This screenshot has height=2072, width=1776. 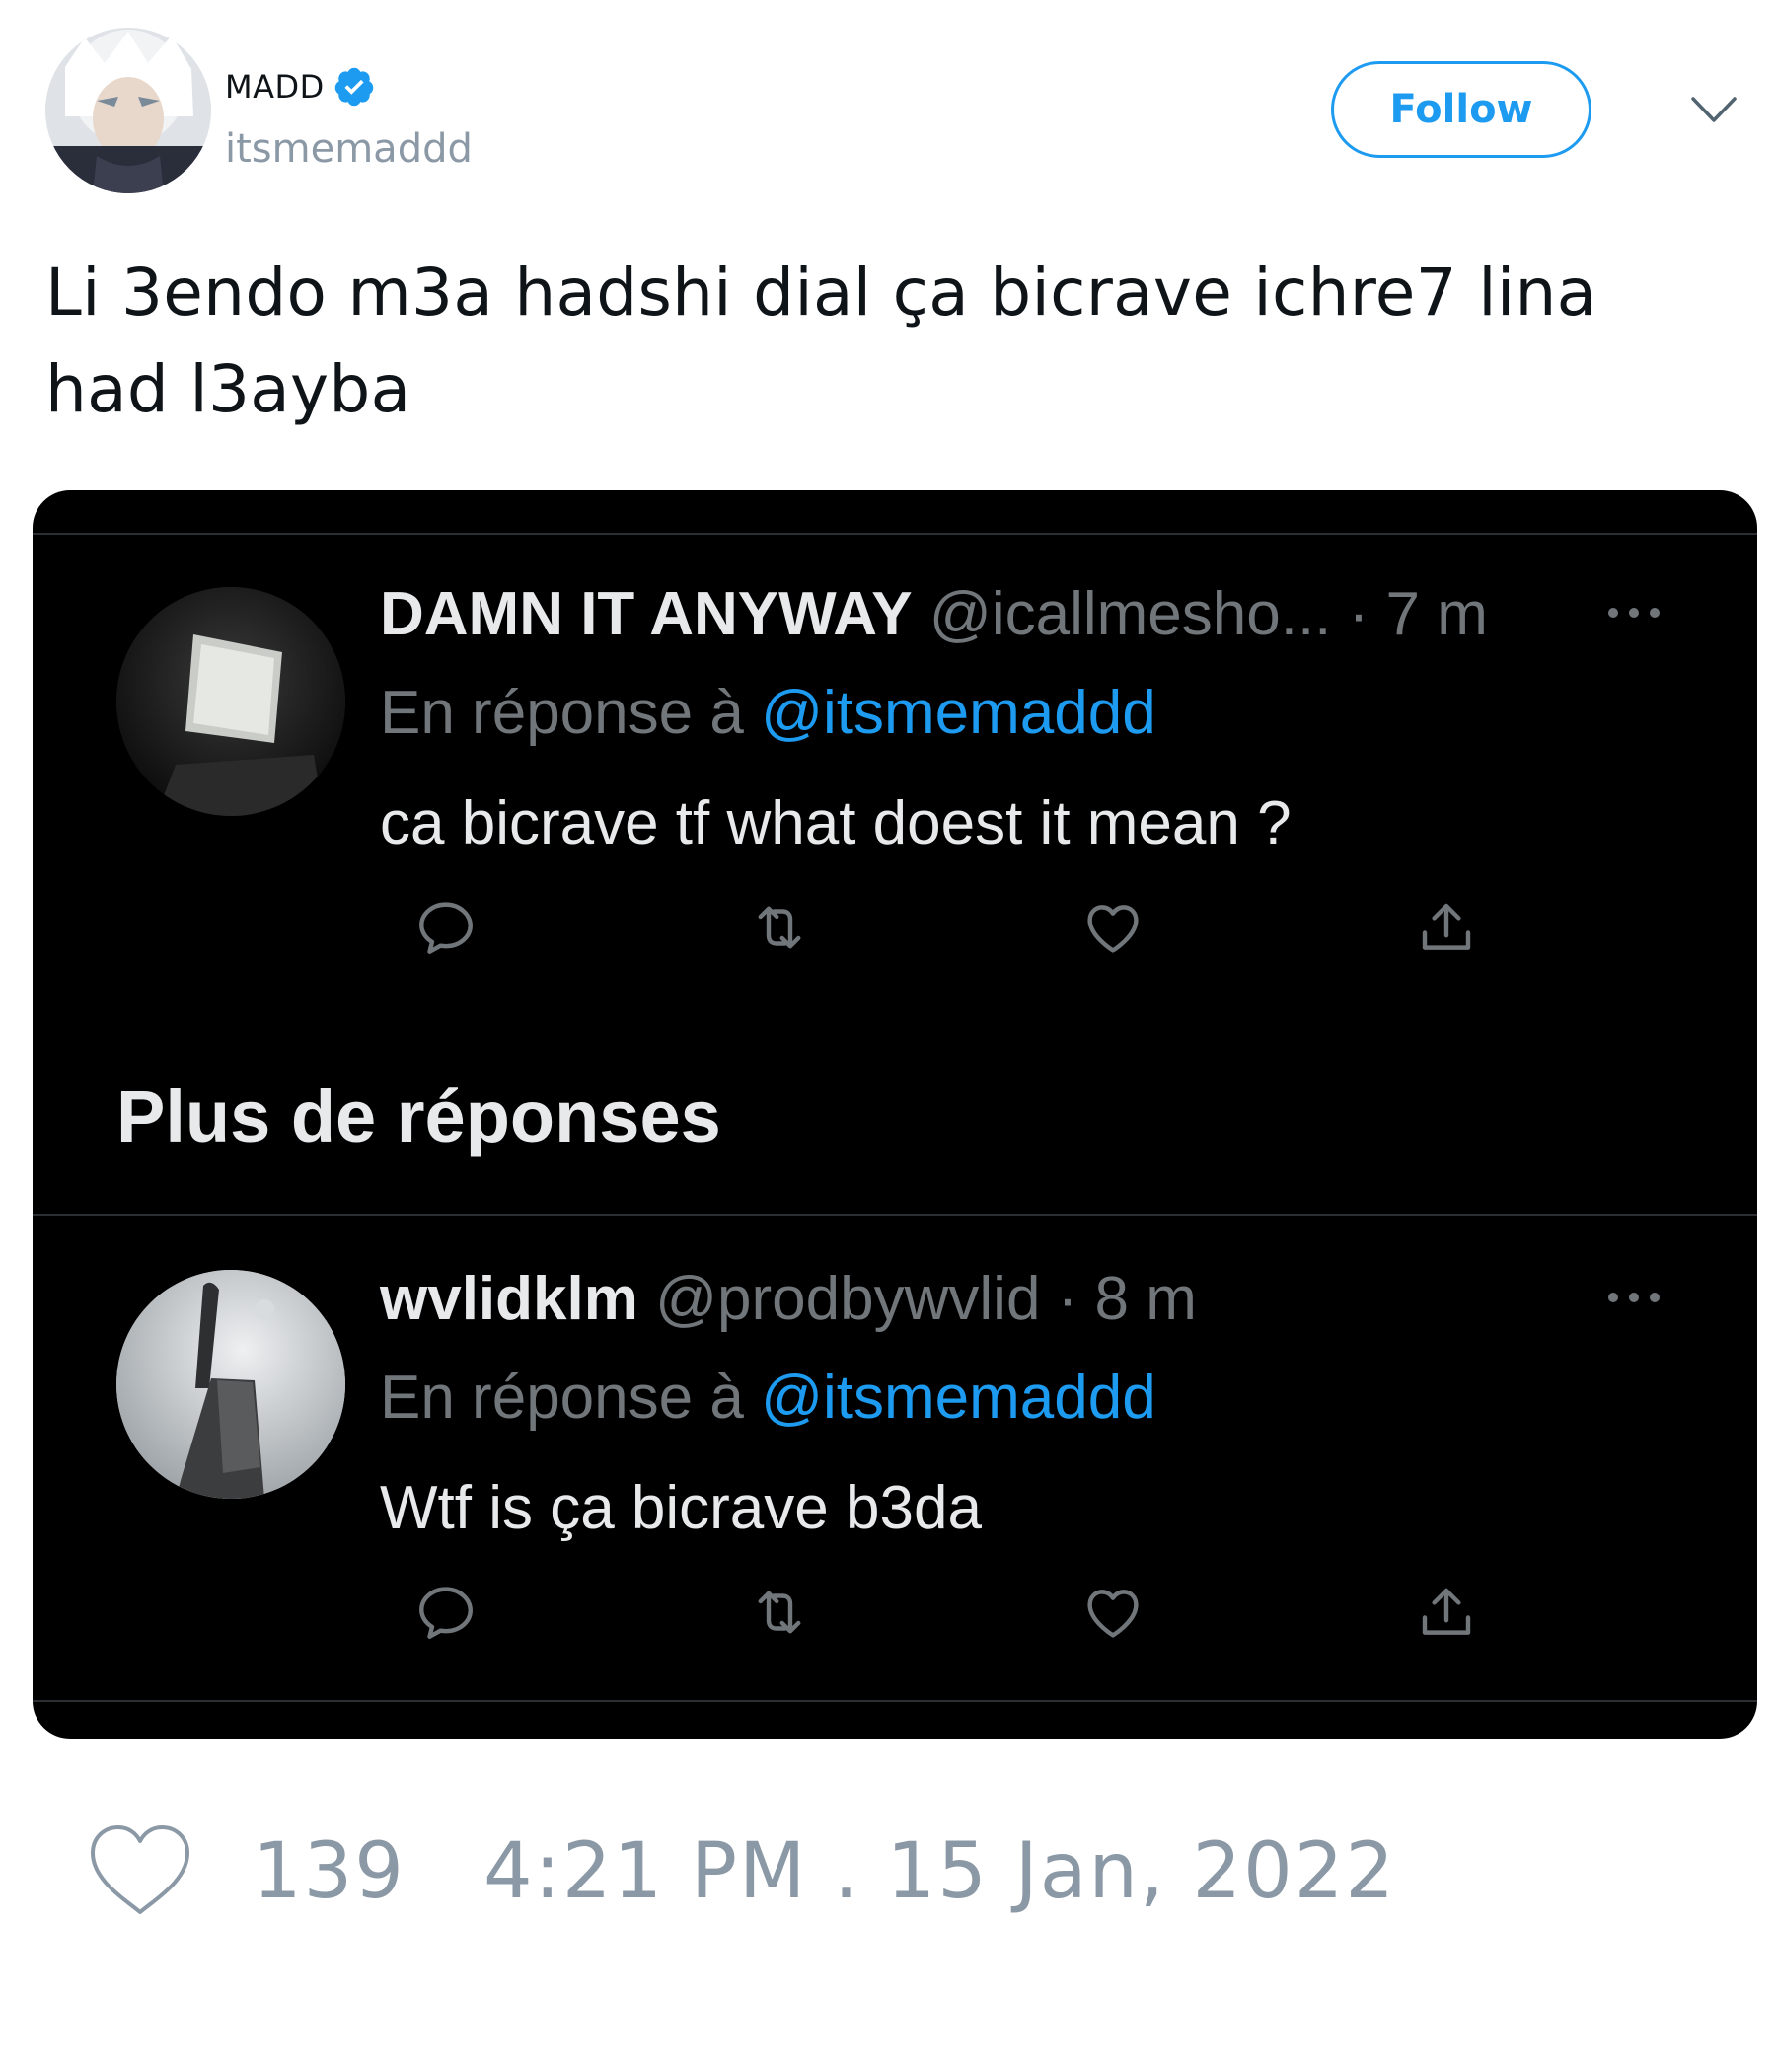 I want to click on author-name-row: MADD, so click(x=301, y=87).